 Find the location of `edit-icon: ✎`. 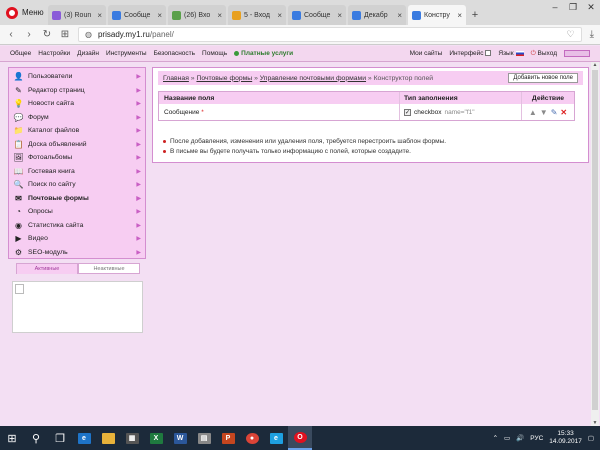

edit-icon: ✎ is located at coordinates (554, 112).